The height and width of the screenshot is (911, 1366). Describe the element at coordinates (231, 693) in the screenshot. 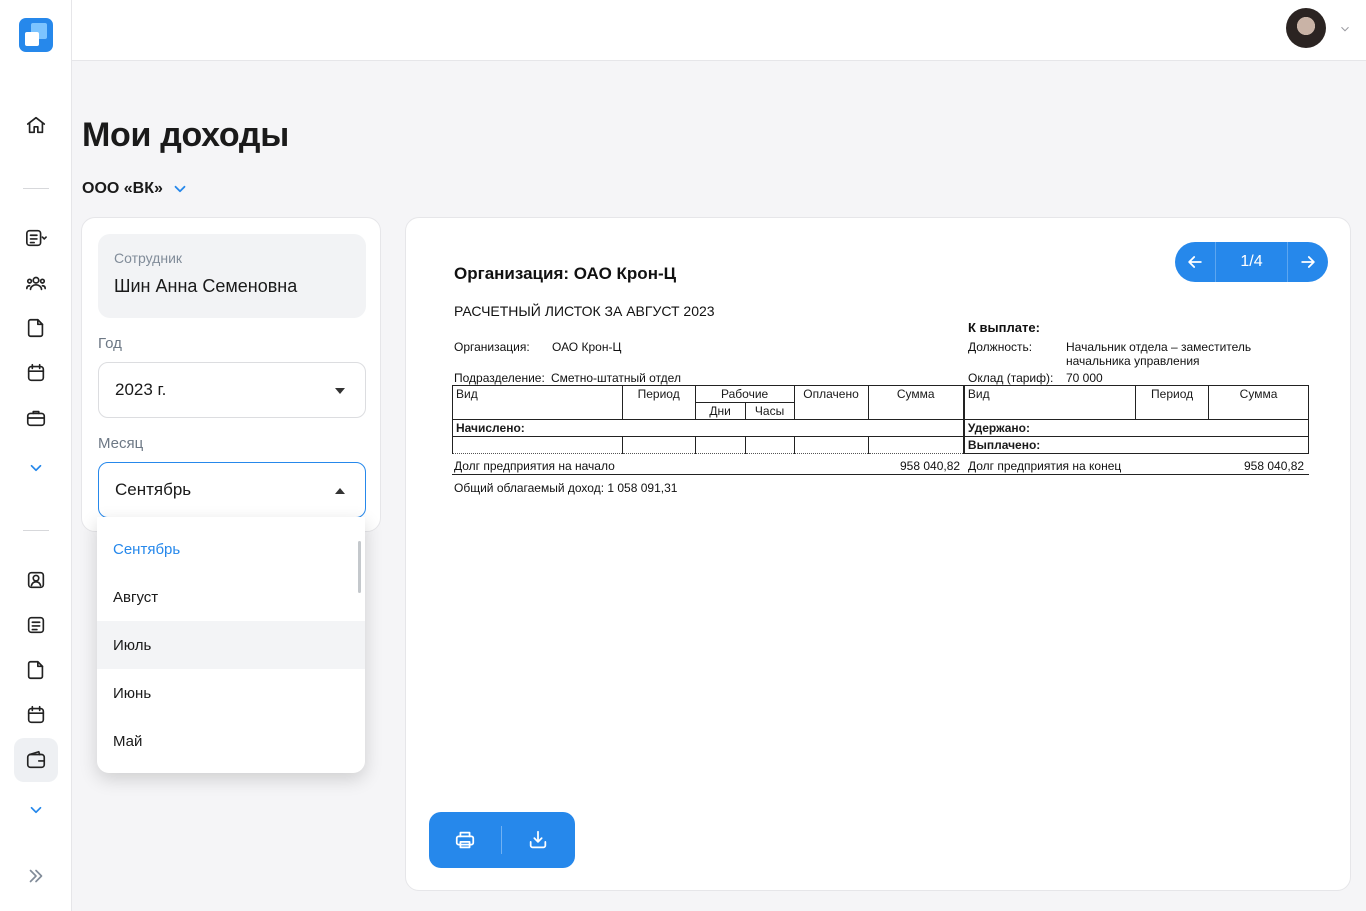

I see `month-option: Июнь` at that location.